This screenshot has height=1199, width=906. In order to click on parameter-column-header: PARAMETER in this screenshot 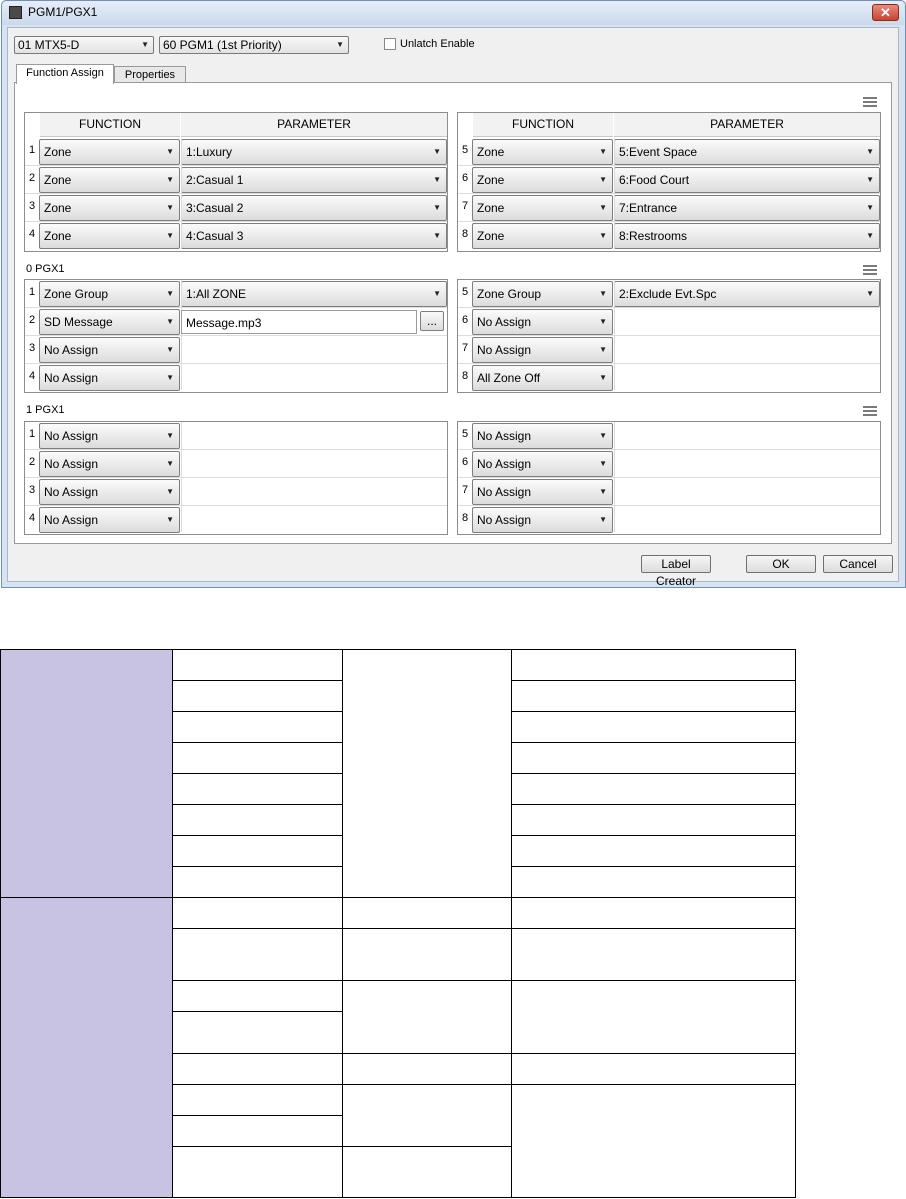, I will do `click(747, 125)`.